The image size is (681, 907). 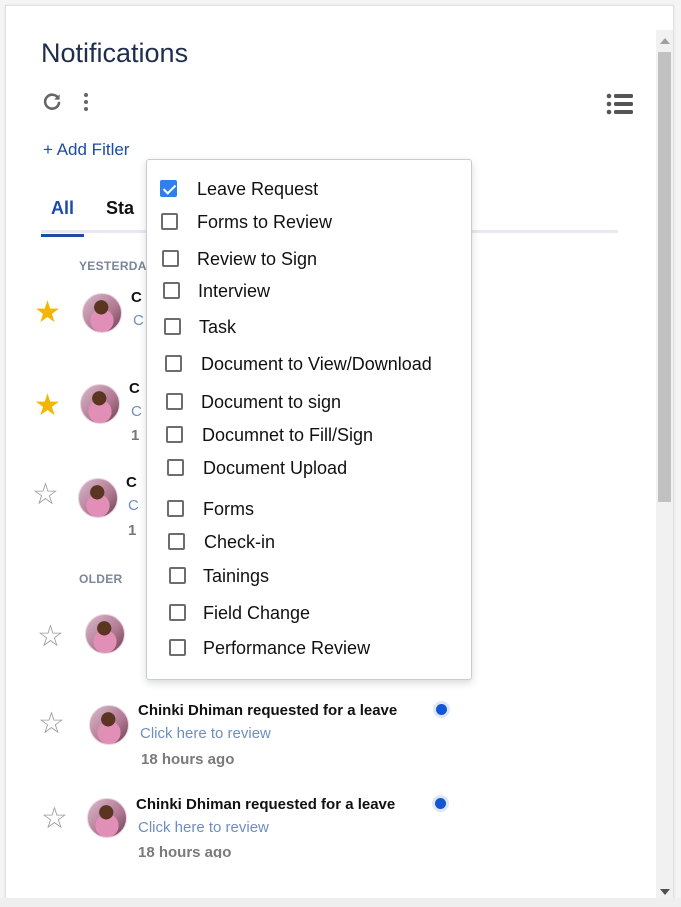 I want to click on filter-option-label: Performance Review, so click(x=287, y=648).